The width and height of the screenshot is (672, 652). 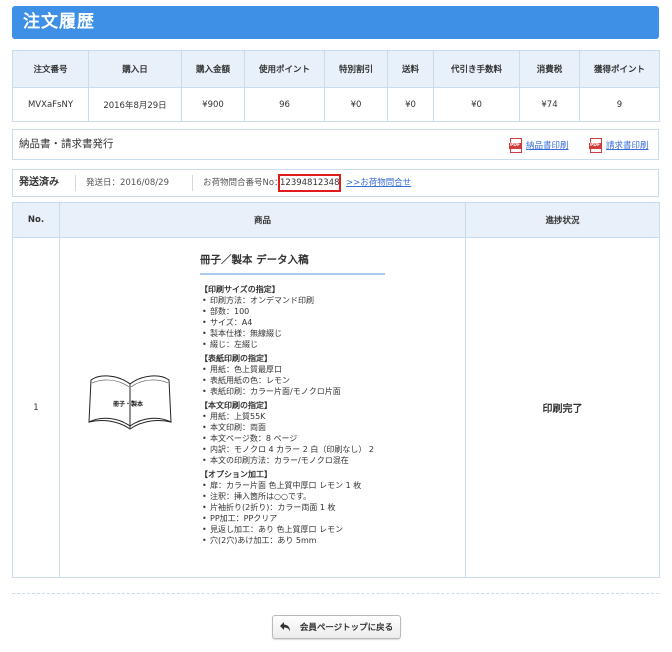 What do you see at coordinates (236, 358) in the screenshot?
I see `spec-section-heading: 【表紙印刷の指定】` at bounding box center [236, 358].